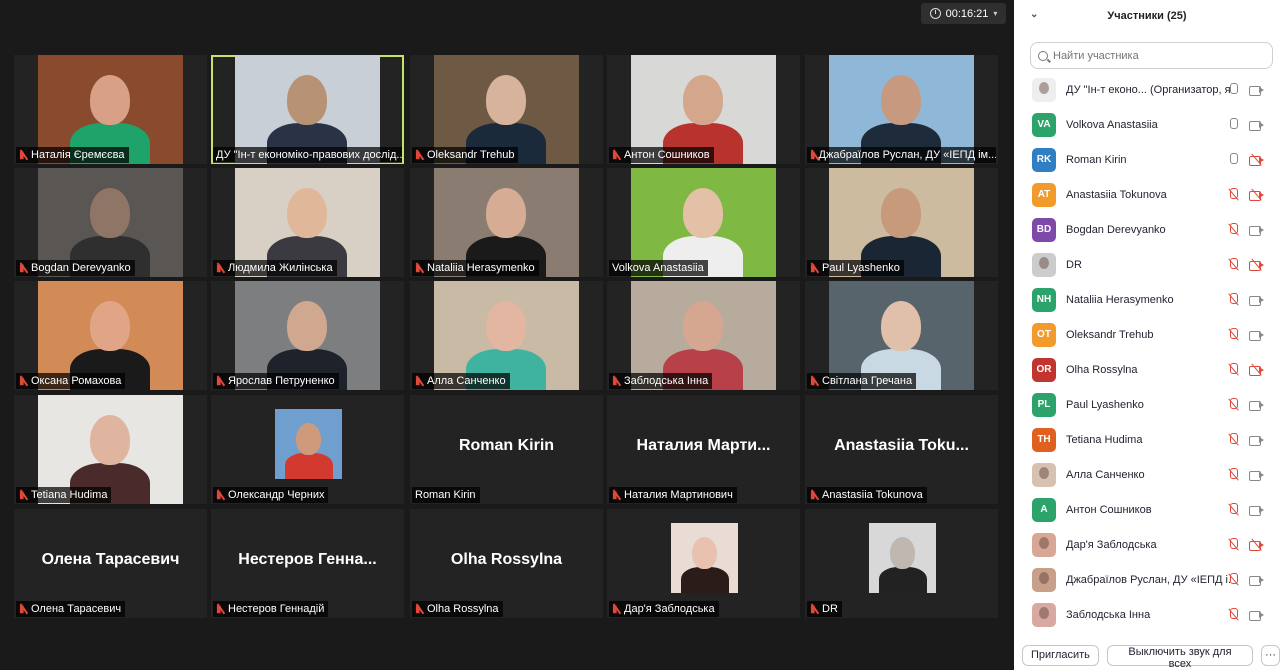  What do you see at coordinates (81, 268) in the screenshot?
I see `participant-name: Bogdan Derevyanko` at bounding box center [81, 268].